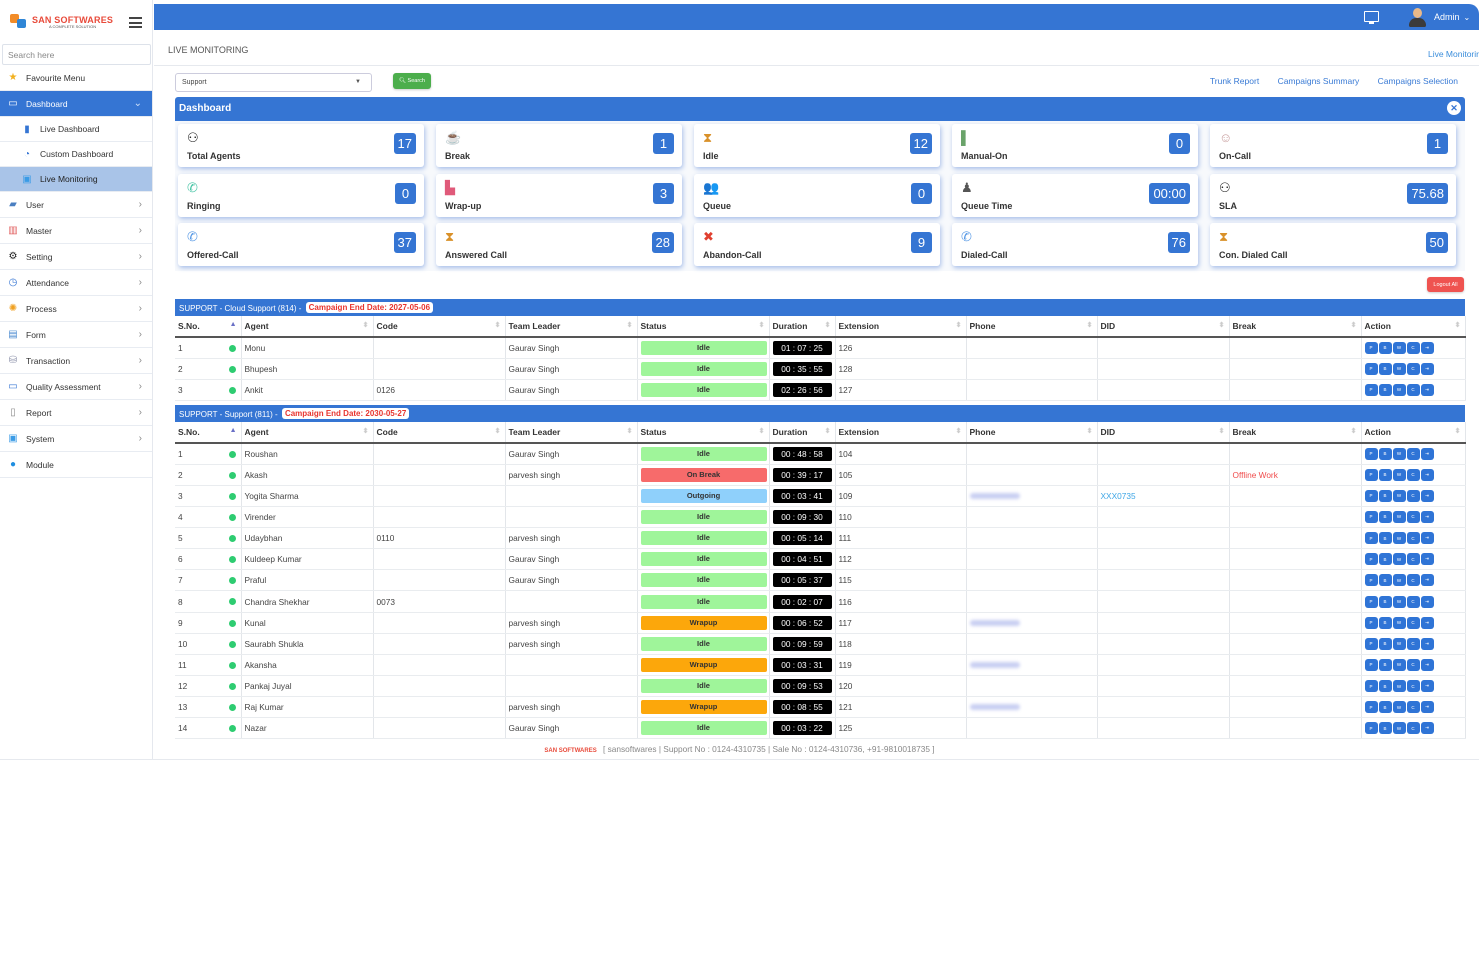 The image size is (1479, 958). Describe the element at coordinates (273, 82) in the screenshot. I see `campaign-select: Support ▼` at that location.